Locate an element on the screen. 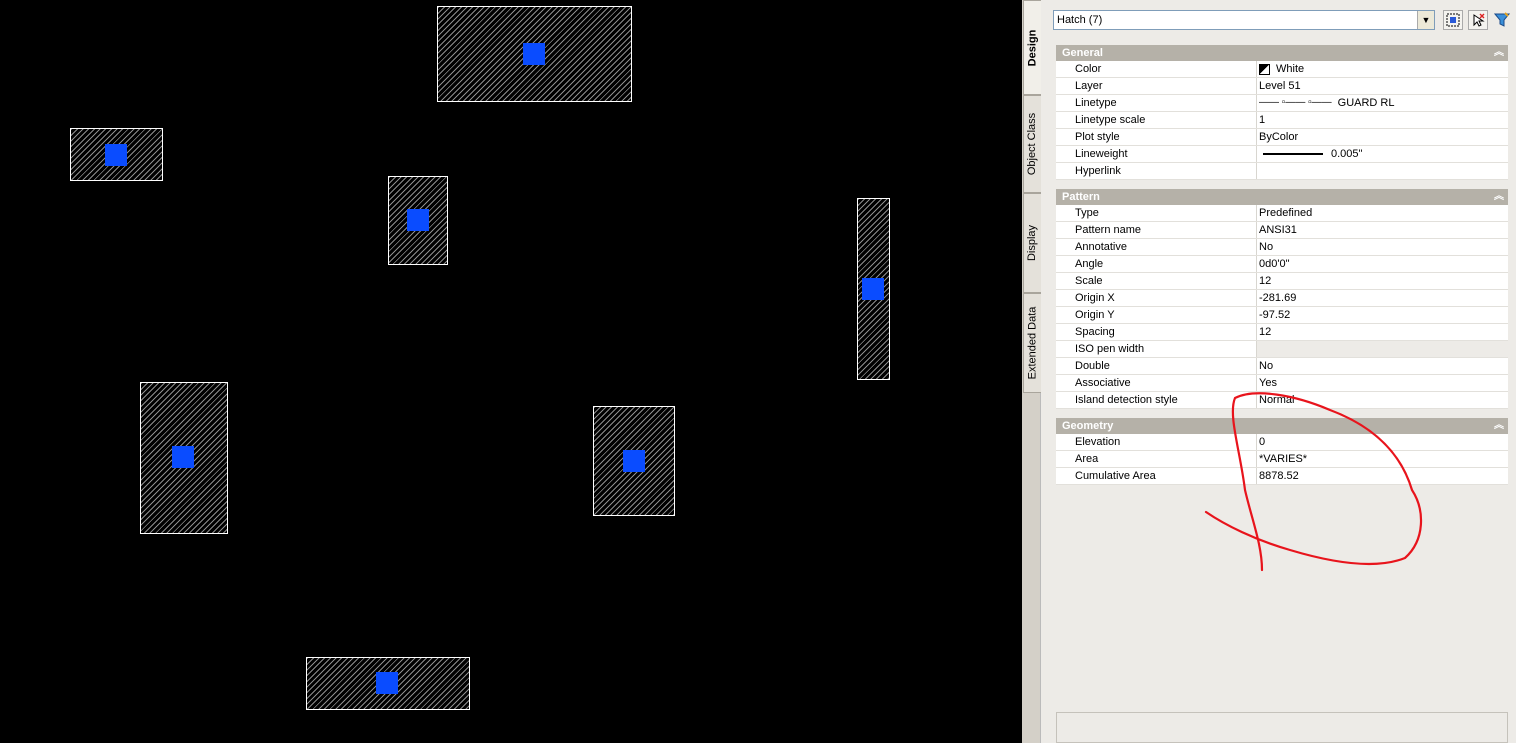 Image resolution: width=1516 pixels, height=743 pixels. property-row: Spacing 12 is located at coordinates (1282, 332).